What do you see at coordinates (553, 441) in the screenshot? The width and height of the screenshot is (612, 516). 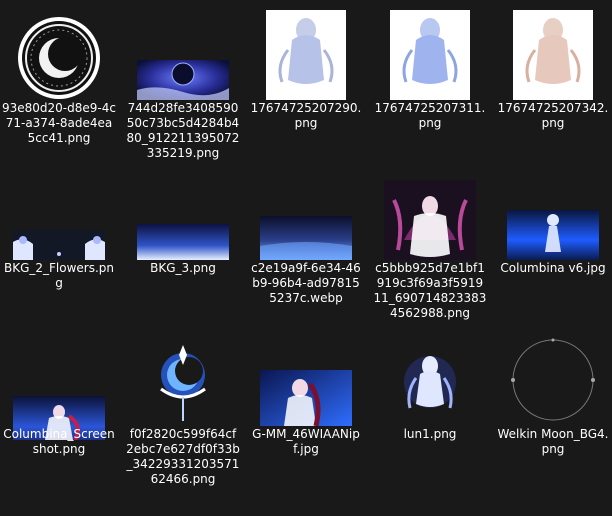 I see `file-name: Welkin Moon_BG4.png` at bounding box center [553, 441].